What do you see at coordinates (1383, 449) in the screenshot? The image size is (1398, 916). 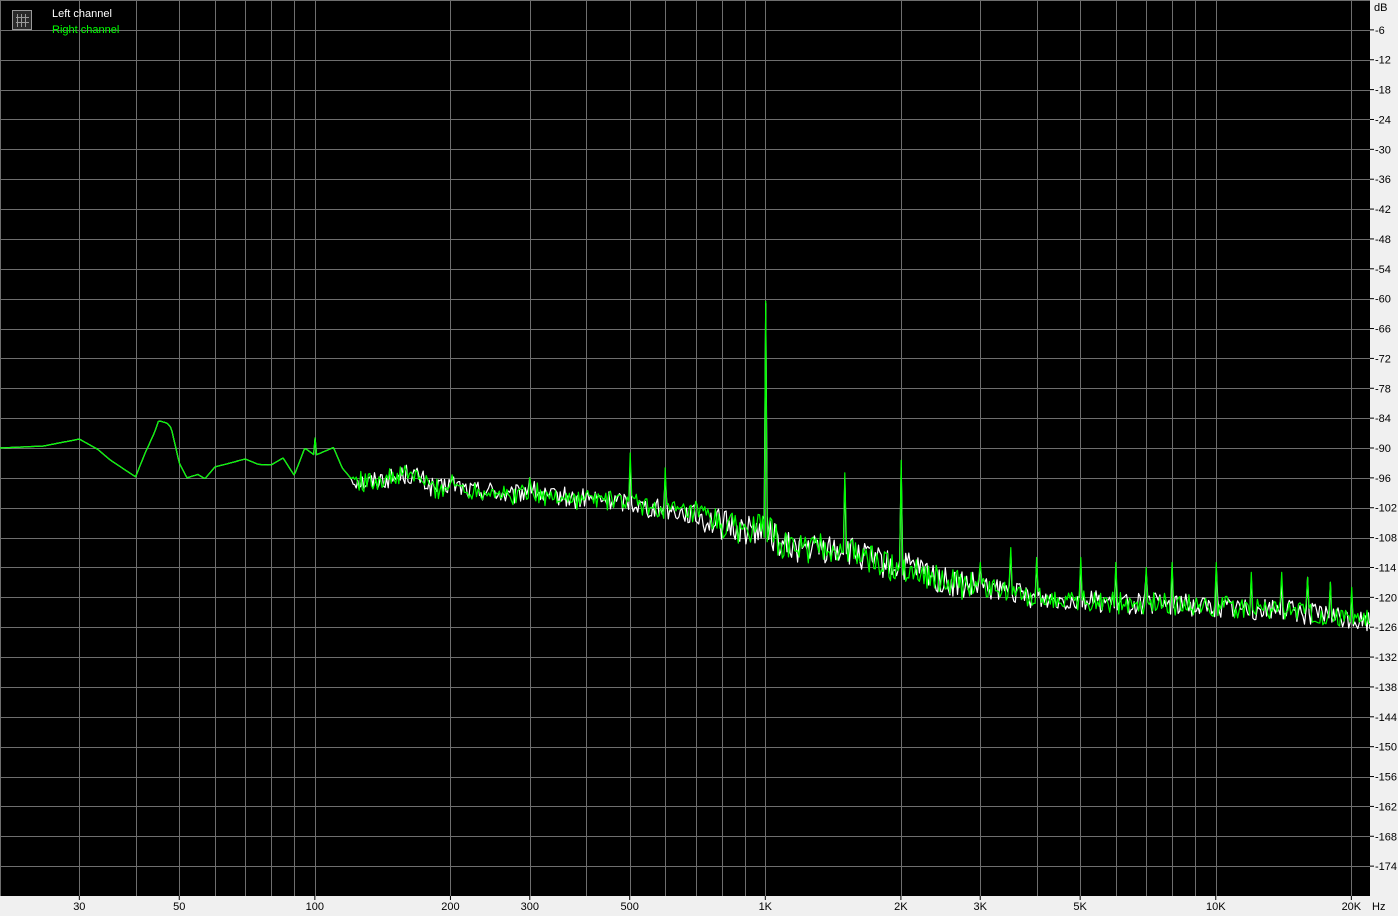 I see `y-tick-label: -90` at bounding box center [1383, 449].